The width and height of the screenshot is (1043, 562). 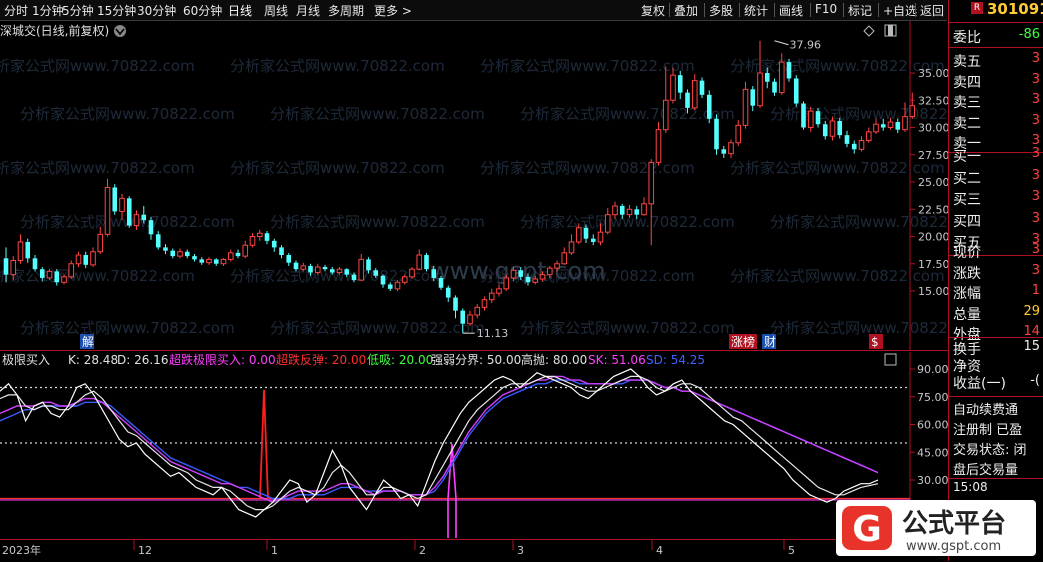 What do you see at coordinates (996, 47) in the screenshot?
I see `panel-divider` at bounding box center [996, 47].